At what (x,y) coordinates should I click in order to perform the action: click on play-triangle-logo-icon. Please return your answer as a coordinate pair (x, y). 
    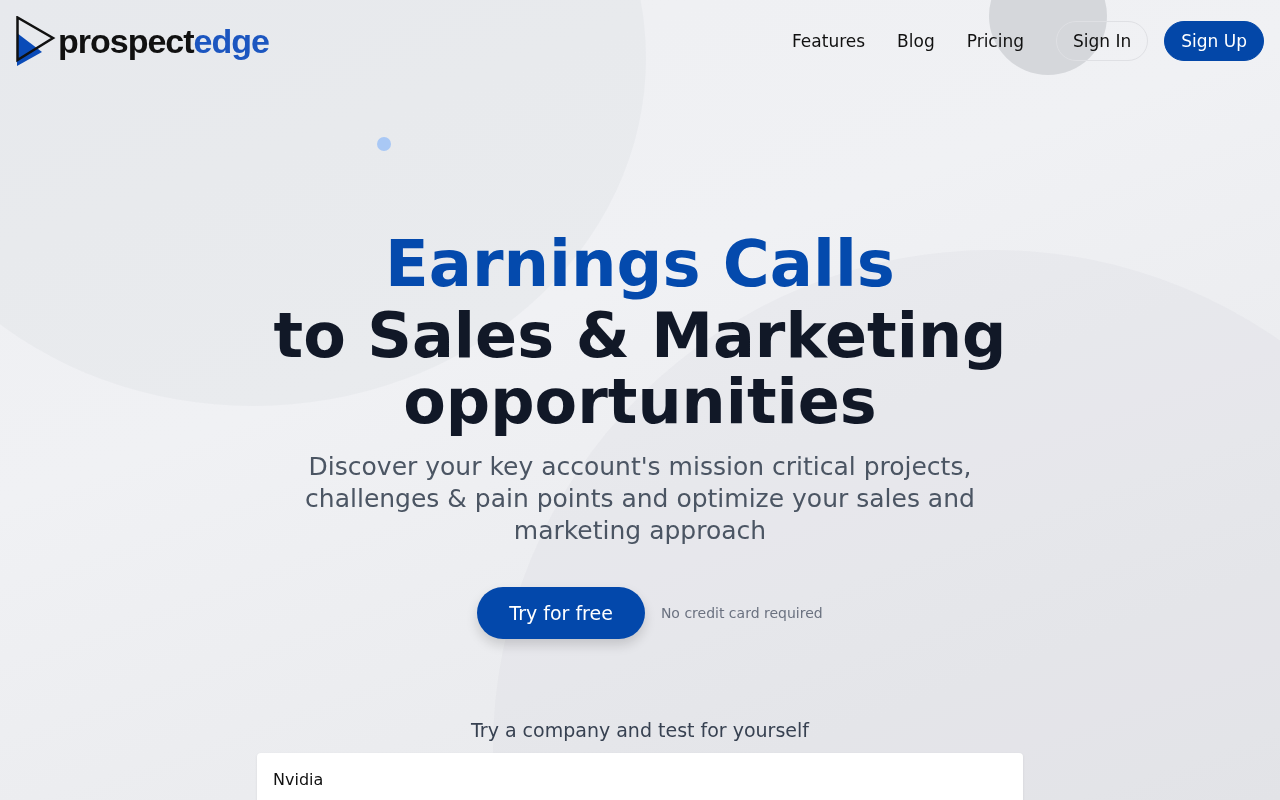
    Looking at the image, I should click on (36, 41).